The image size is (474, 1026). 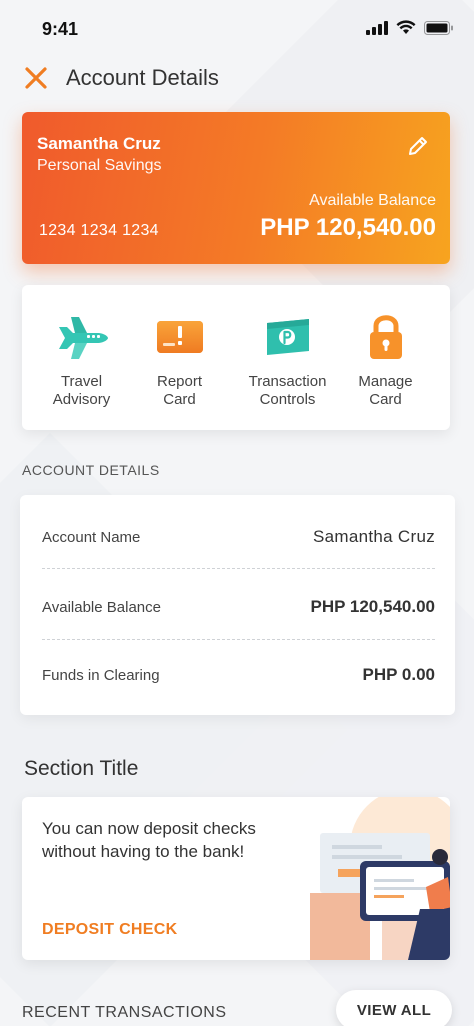 I want to click on quick-action-label: Travel Advisory, so click(x=81, y=390).